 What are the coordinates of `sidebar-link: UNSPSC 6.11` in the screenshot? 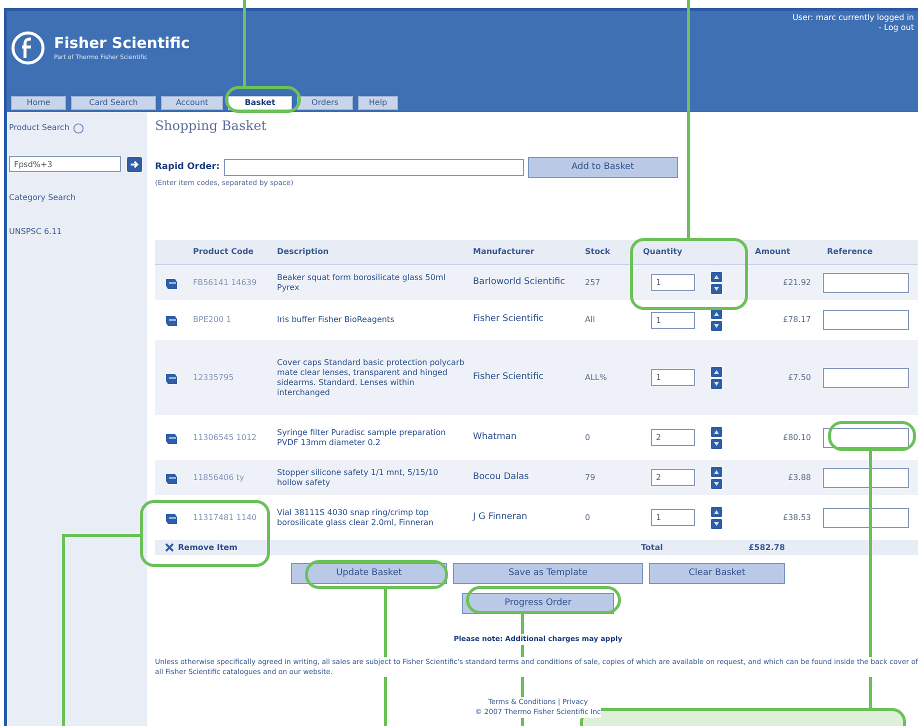 It's located at (78, 232).